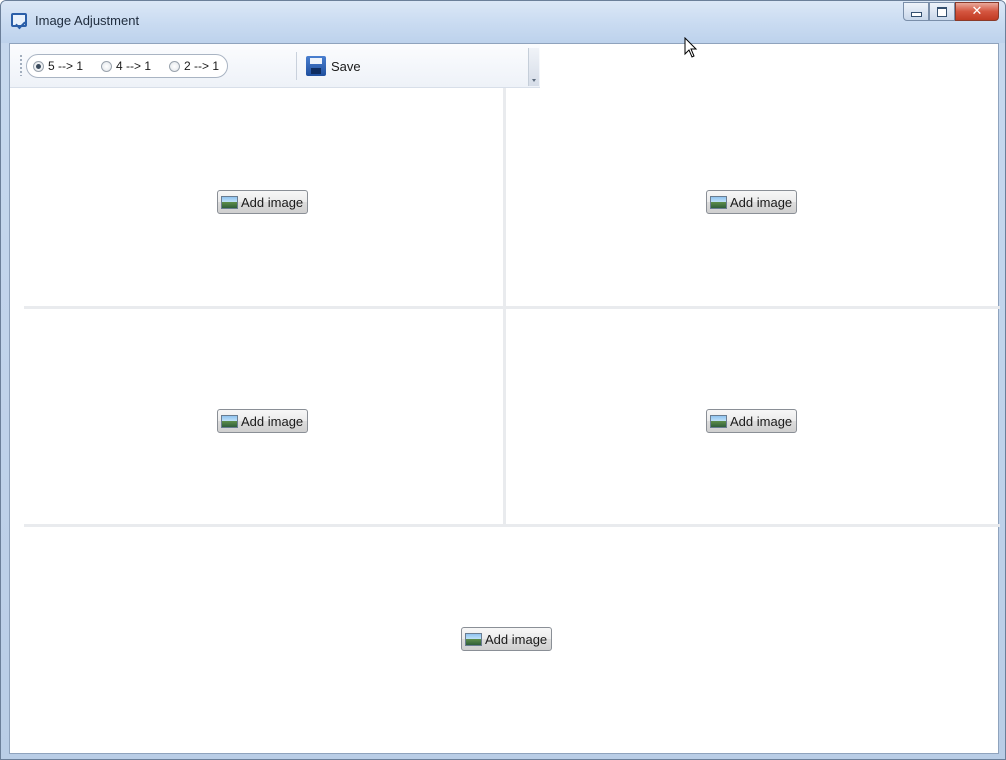 This screenshot has height=760, width=1006. Describe the element at coordinates (202, 66) in the screenshot. I see `radio-label: 2 --> 1` at that location.